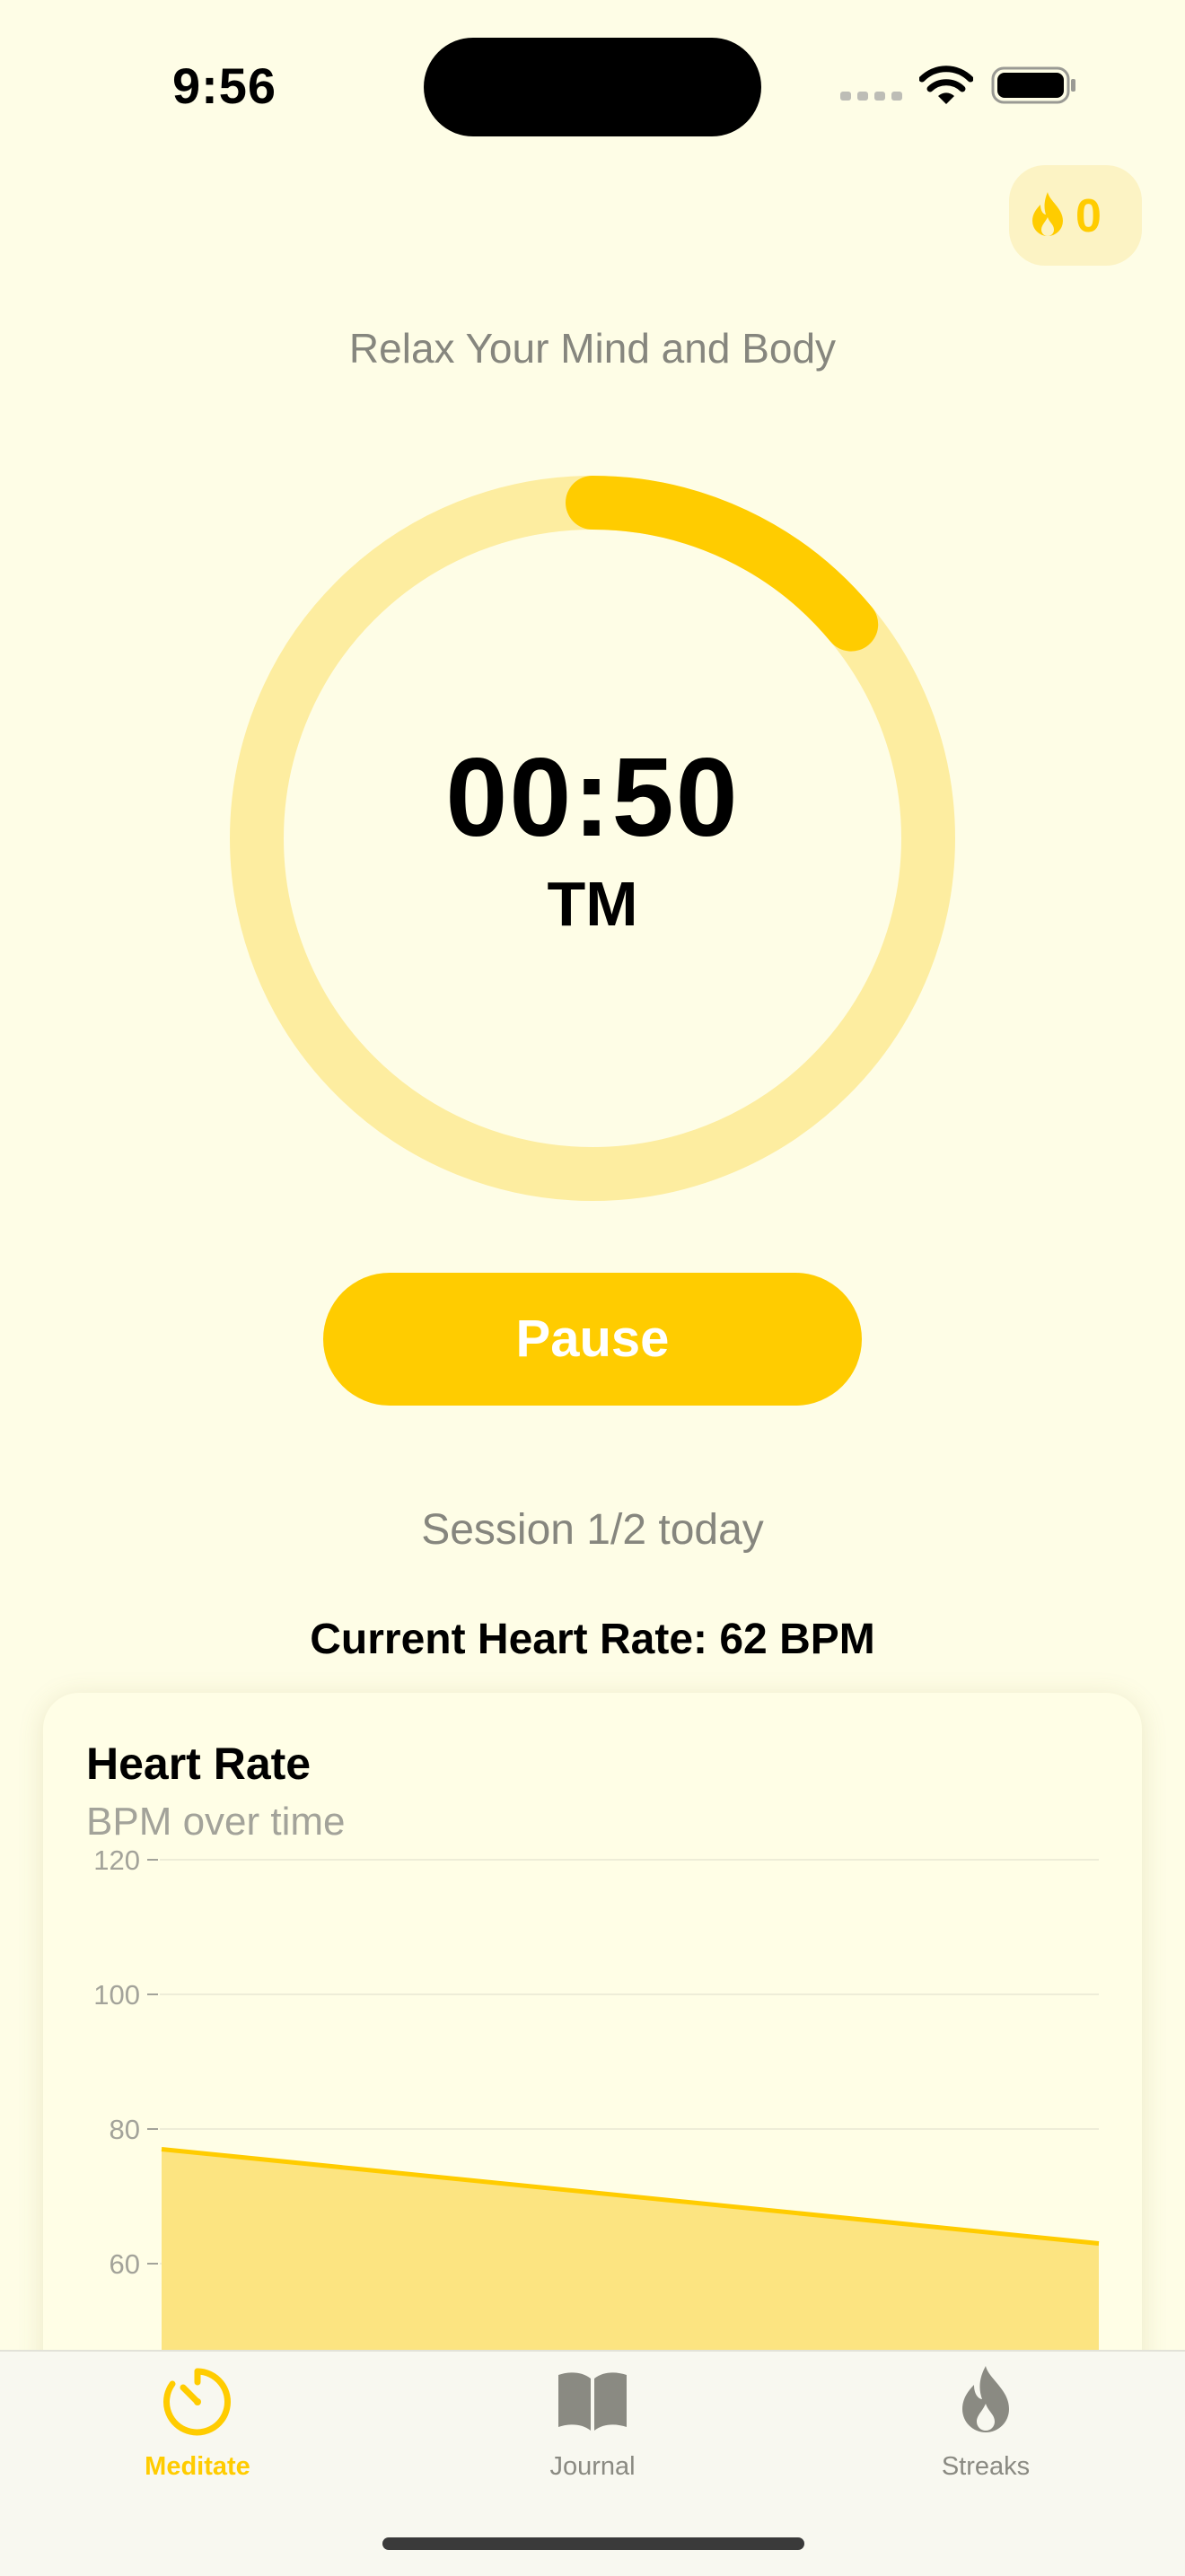 The width and height of the screenshot is (1185, 2576). I want to click on wifi-icon, so click(946, 85).